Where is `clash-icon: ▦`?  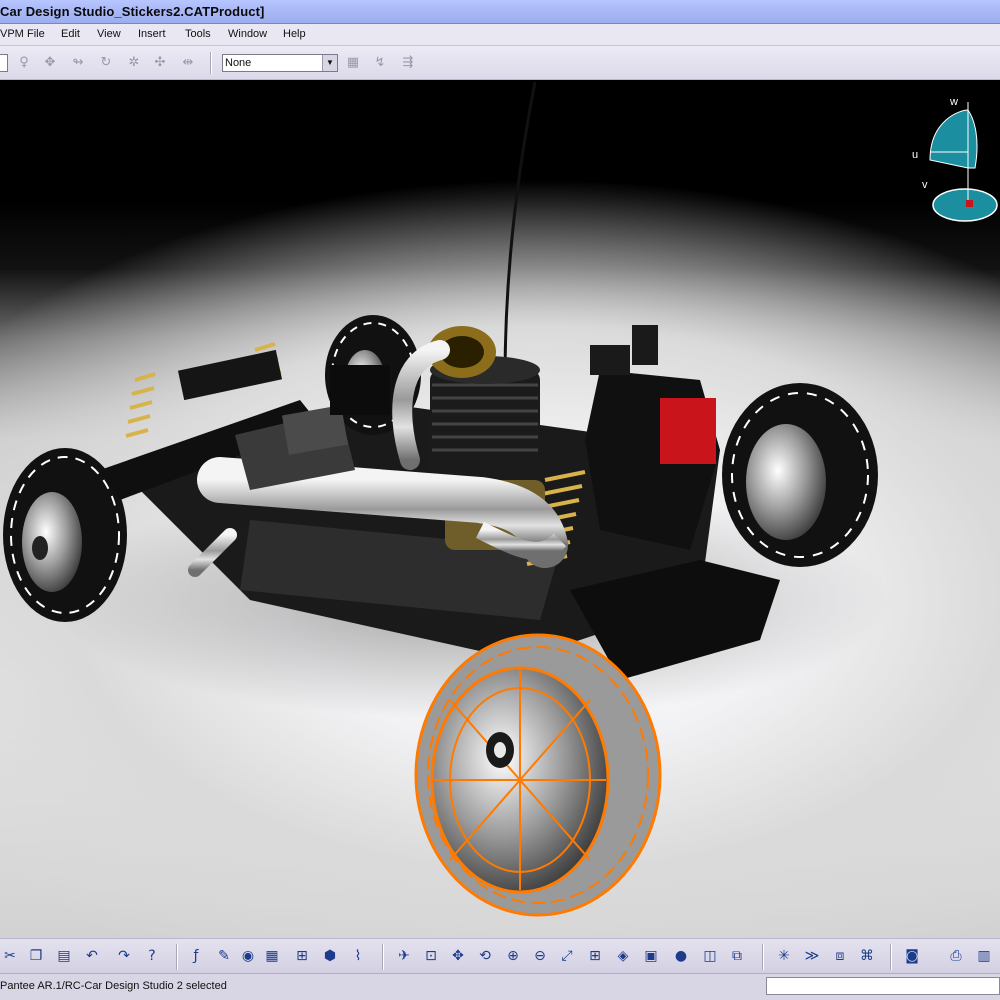 clash-icon: ▦ is located at coordinates (353, 63).